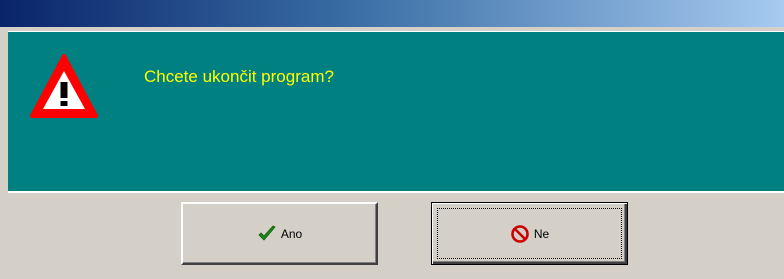 The width and height of the screenshot is (784, 279). Describe the element at coordinates (392, 13) in the screenshot. I see `title-bar` at that location.